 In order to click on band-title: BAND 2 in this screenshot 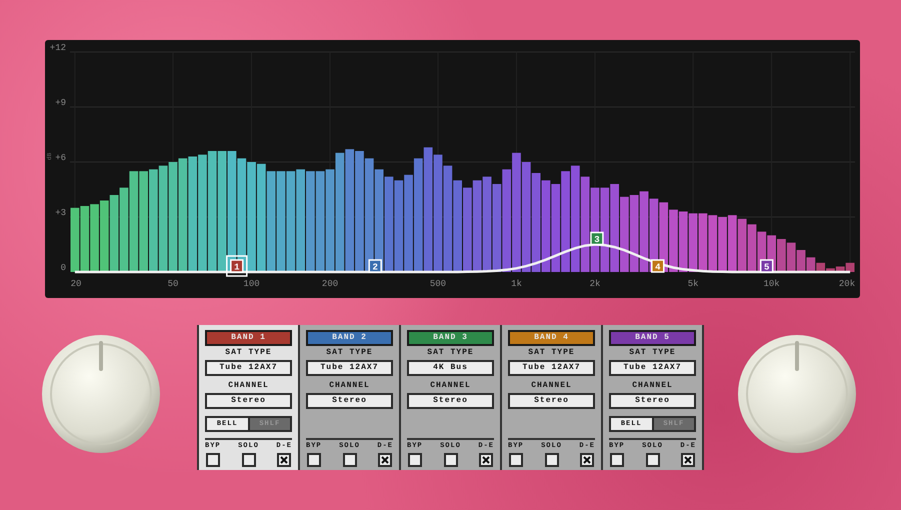, I will do `click(349, 338)`.